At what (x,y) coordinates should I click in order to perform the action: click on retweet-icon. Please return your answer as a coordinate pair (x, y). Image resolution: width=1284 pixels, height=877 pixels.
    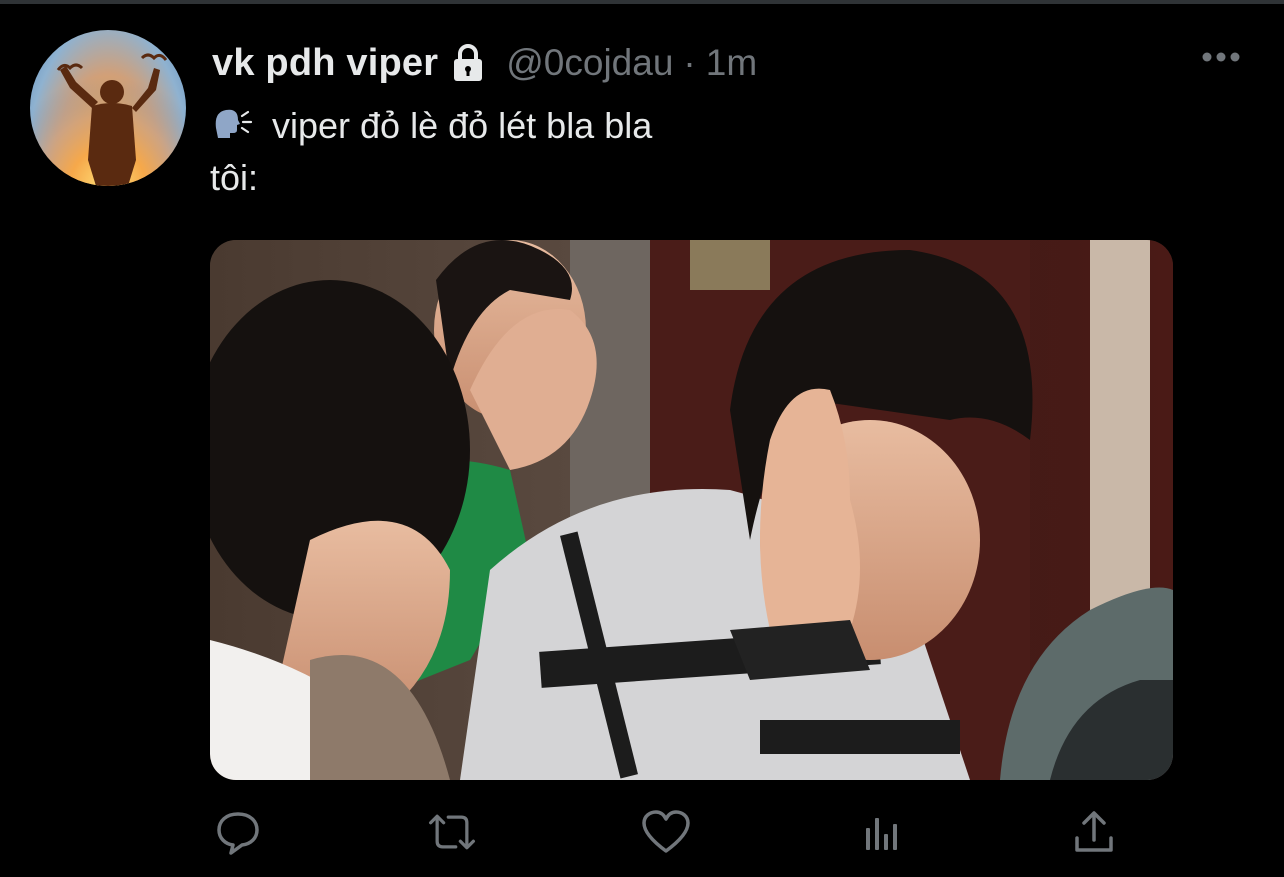
    Looking at the image, I should click on (452, 832).